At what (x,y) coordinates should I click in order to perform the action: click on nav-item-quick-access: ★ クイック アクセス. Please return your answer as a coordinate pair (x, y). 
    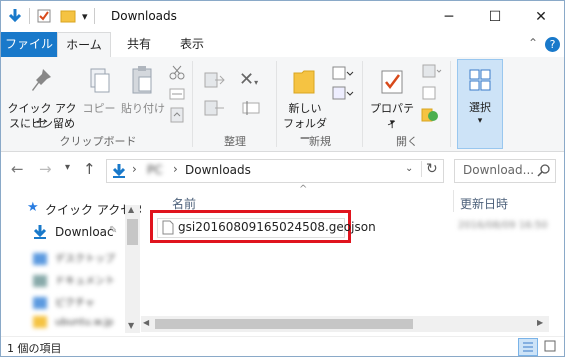
    Looking at the image, I should click on (85, 209).